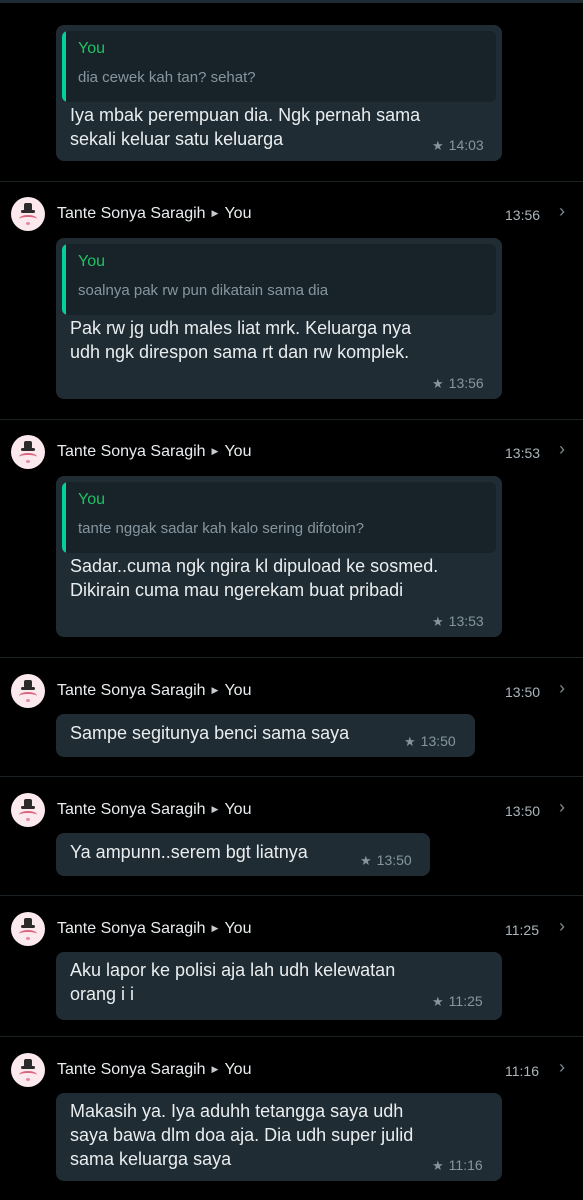 The width and height of the screenshot is (583, 1200). I want to click on header-time: 11:16, so click(522, 1071).